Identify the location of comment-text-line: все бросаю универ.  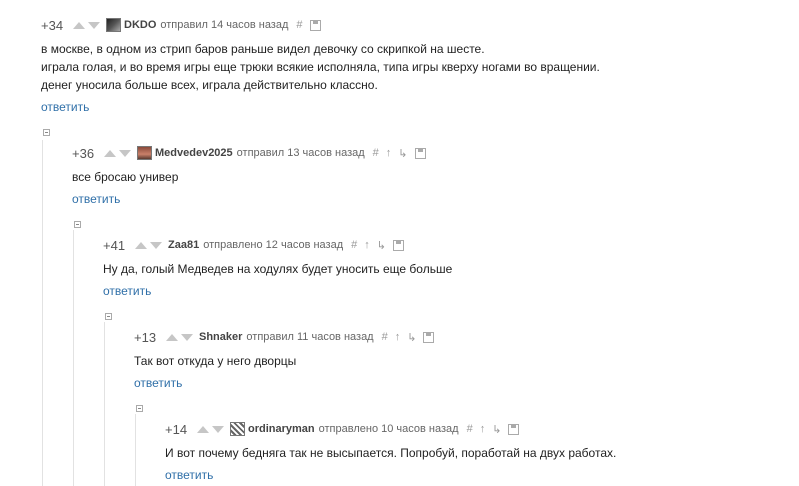
(125, 177).